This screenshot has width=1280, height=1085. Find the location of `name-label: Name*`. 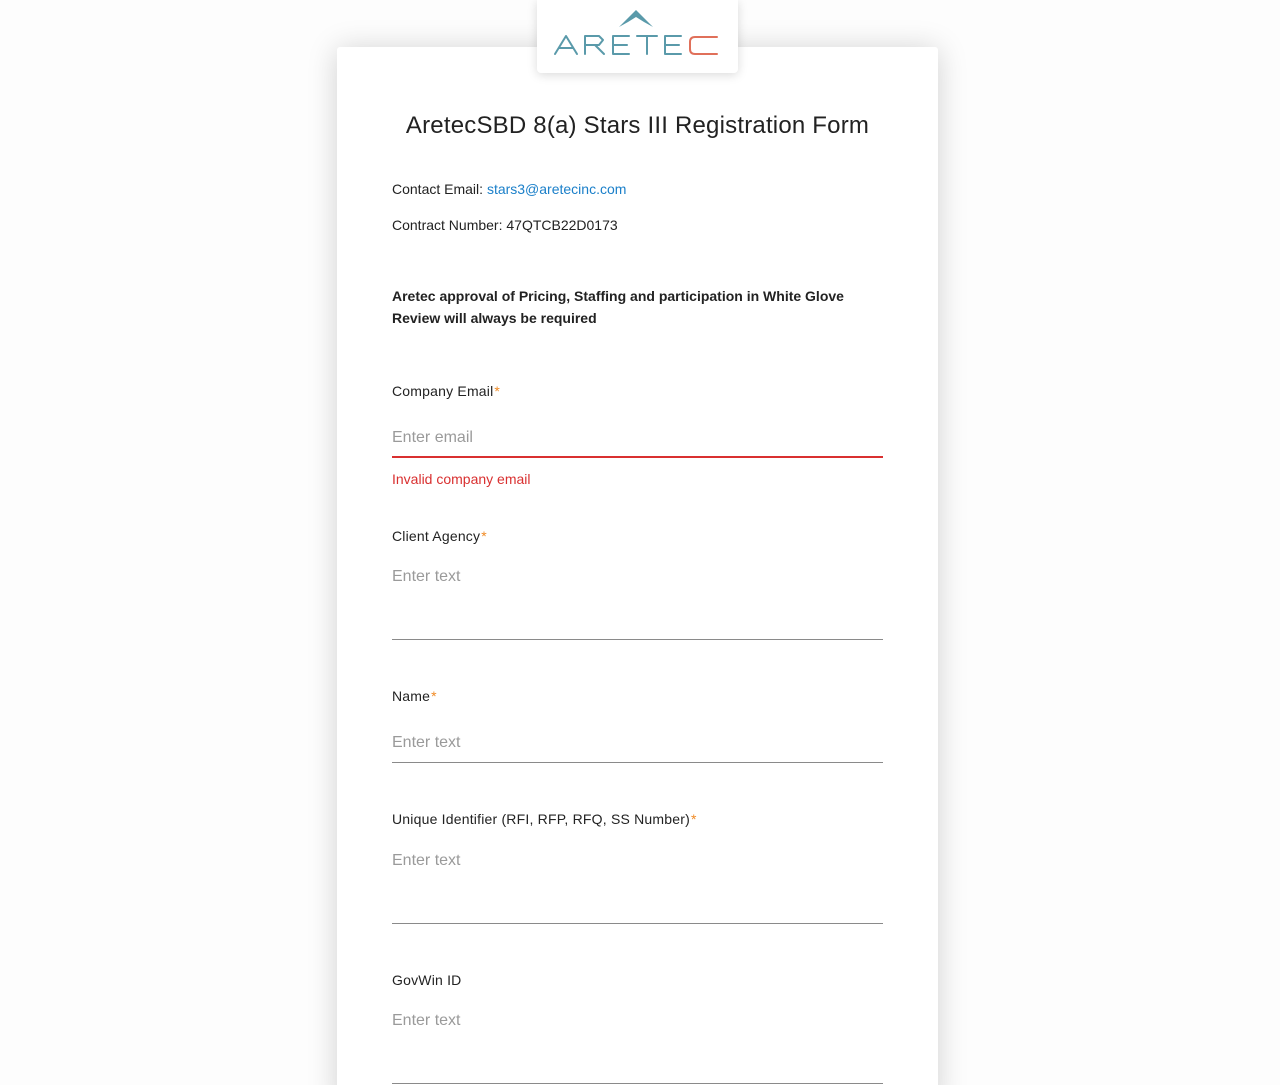

name-label: Name* is located at coordinates (414, 696).